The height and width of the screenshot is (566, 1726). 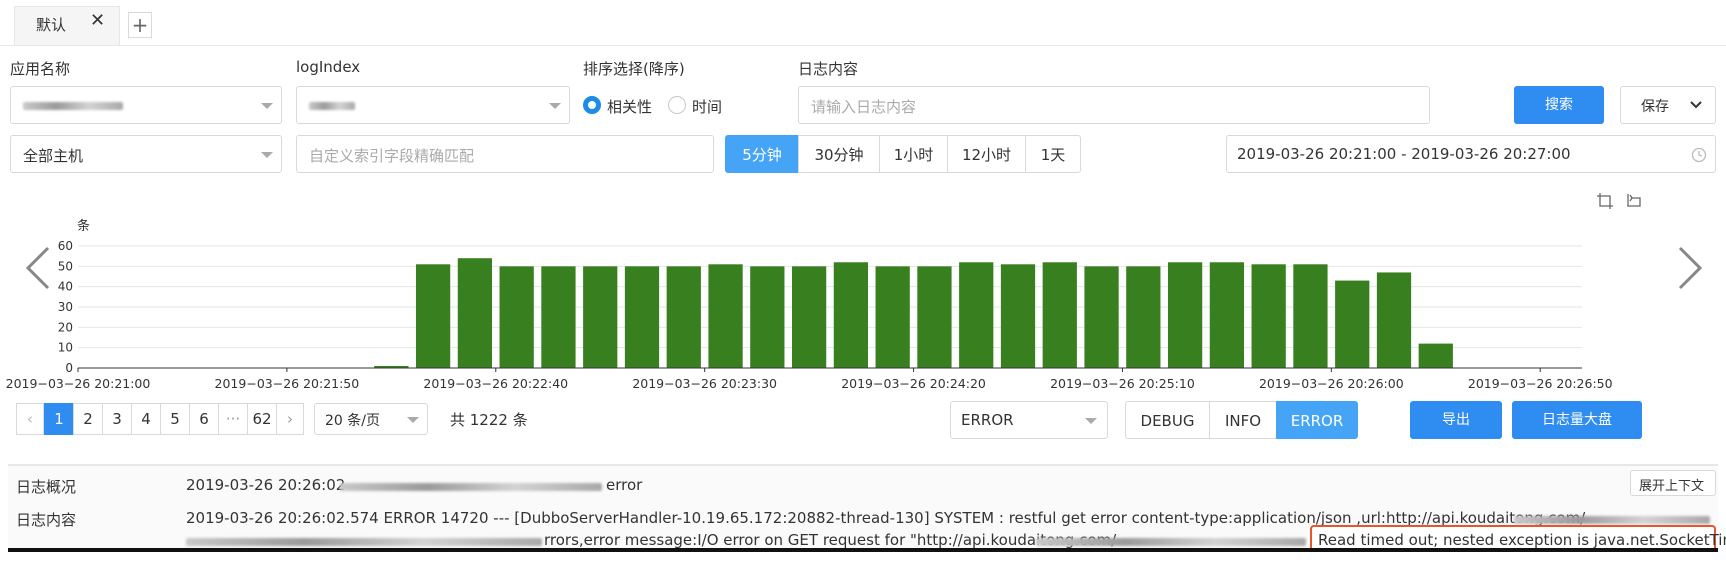 I want to click on page-2-button: 2, so click(x=88, y=419).